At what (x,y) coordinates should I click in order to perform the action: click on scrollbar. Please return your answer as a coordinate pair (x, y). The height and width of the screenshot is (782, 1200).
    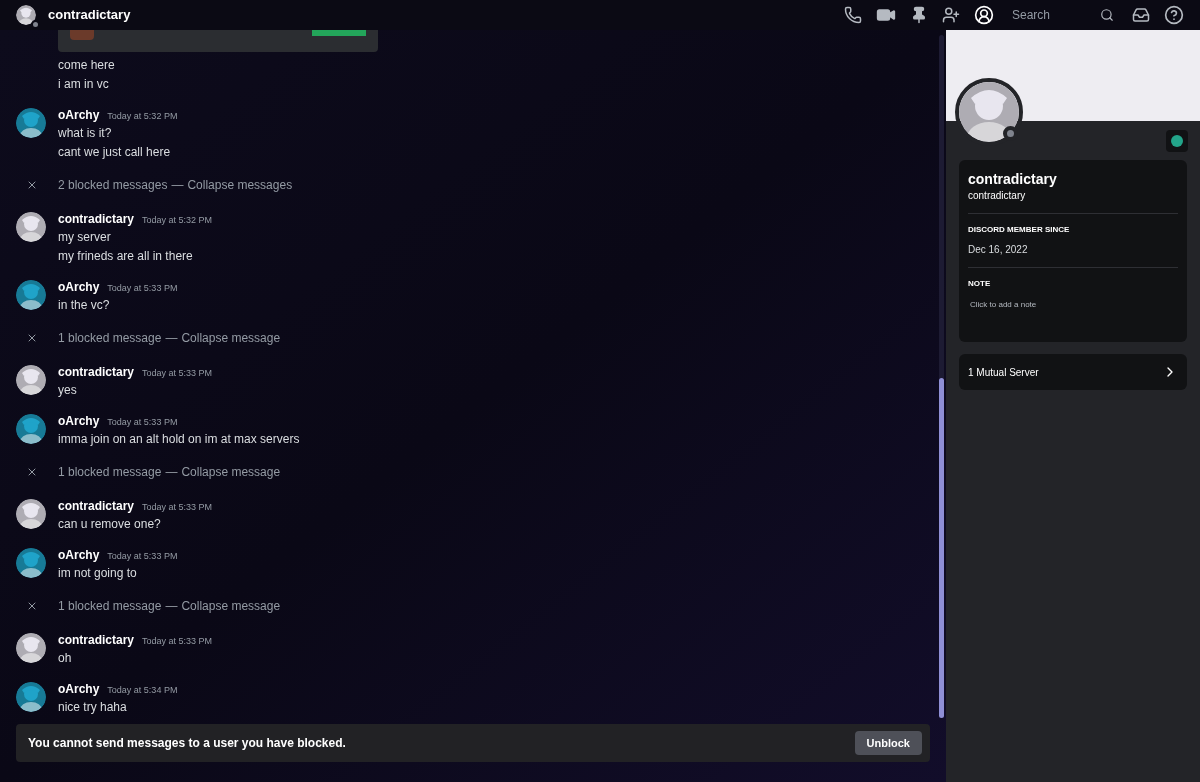
    Looking at the image, I should click on (941, 376).